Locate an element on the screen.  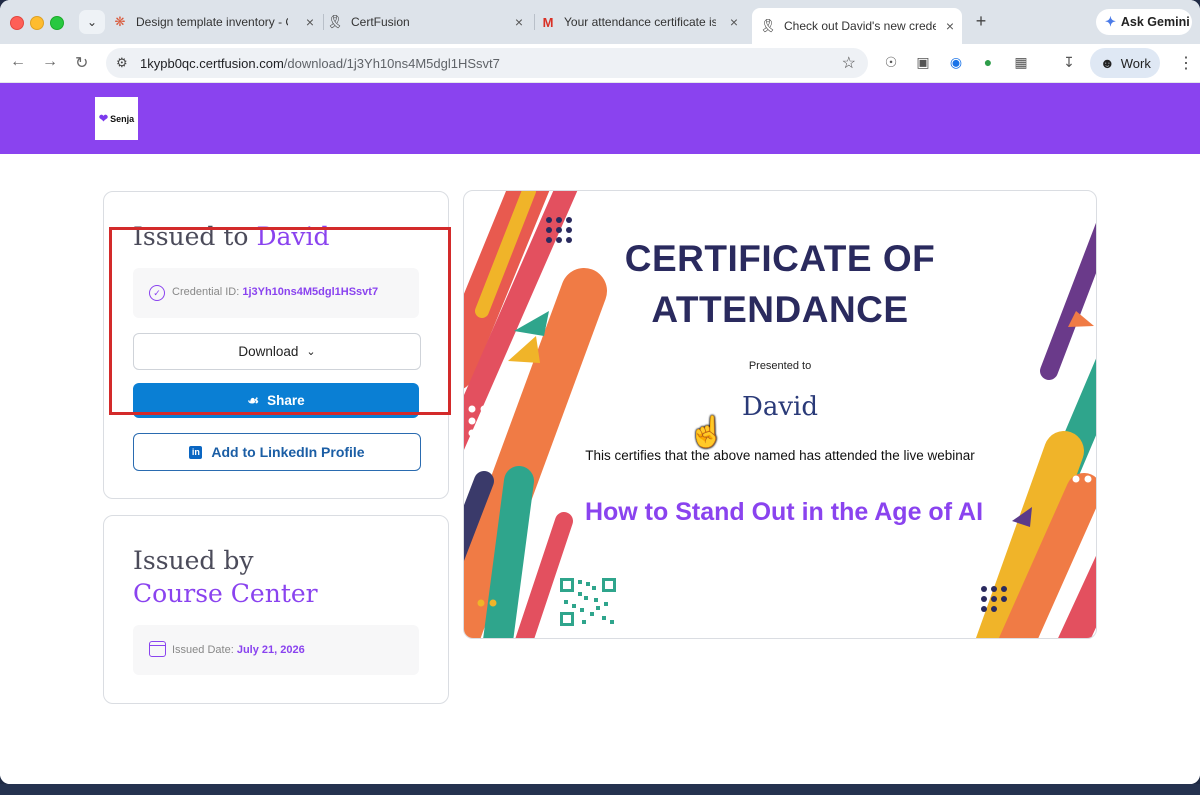
tab-search-button: ⌄ is located at coordinates (92, 22).